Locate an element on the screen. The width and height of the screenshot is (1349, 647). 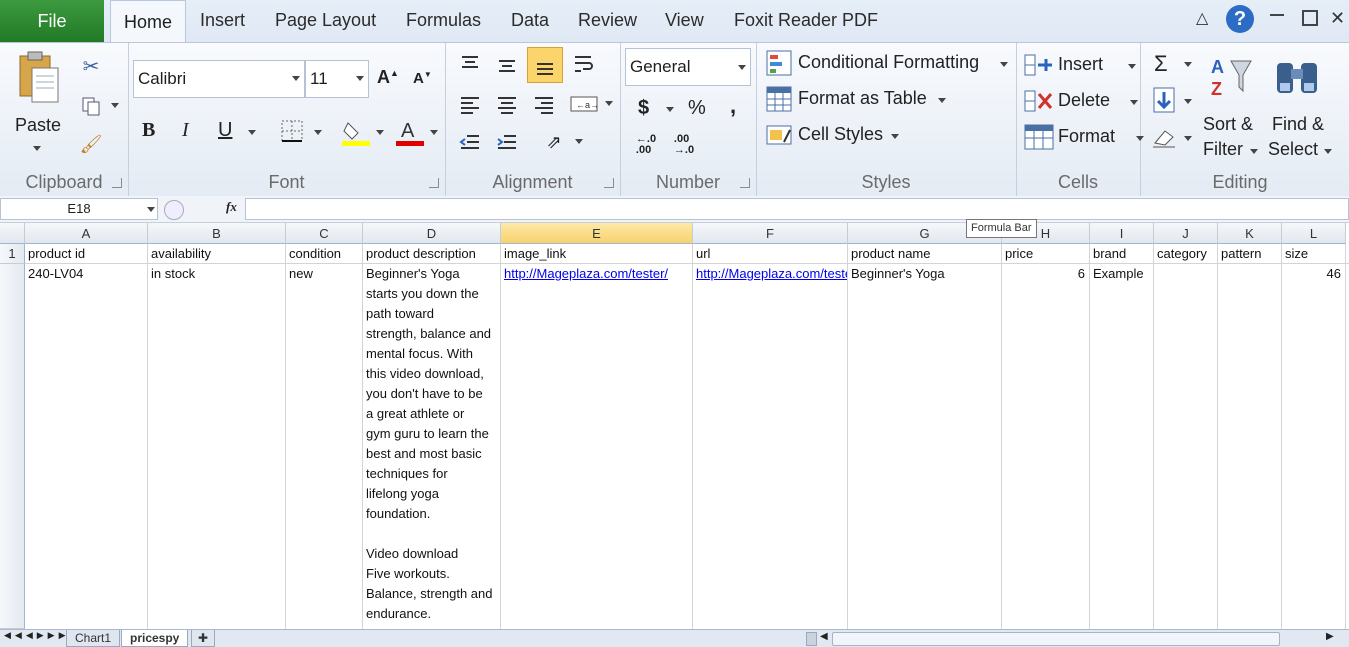
tab-foxit-reader-pdf: Foxit Reader PDF is located at coordinates (806, 20).